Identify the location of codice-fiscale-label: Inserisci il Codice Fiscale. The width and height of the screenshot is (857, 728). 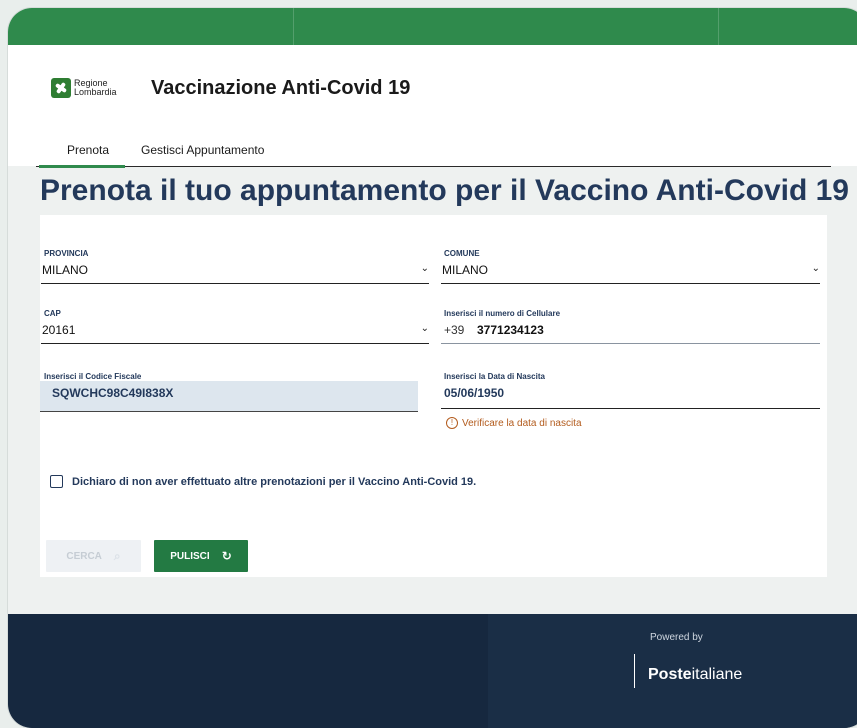
(93, 376).